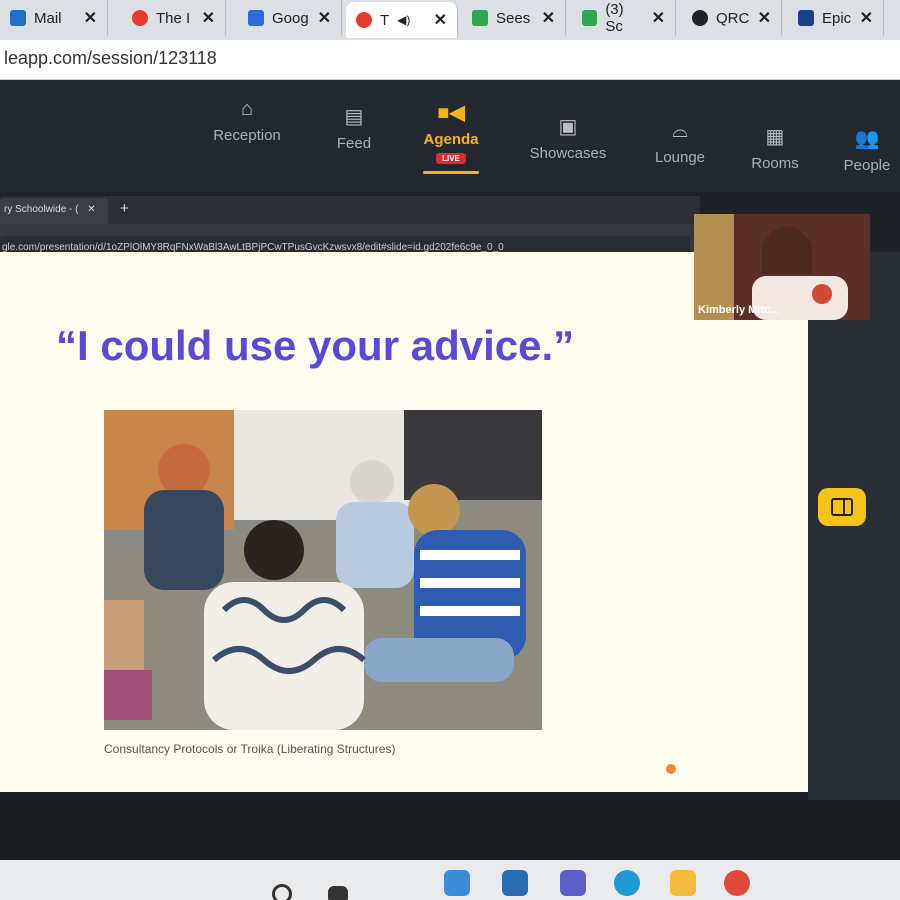  Describe the element at coordinates (247, 135) in the screenshot. I see `nav-label: Reception` at that location.